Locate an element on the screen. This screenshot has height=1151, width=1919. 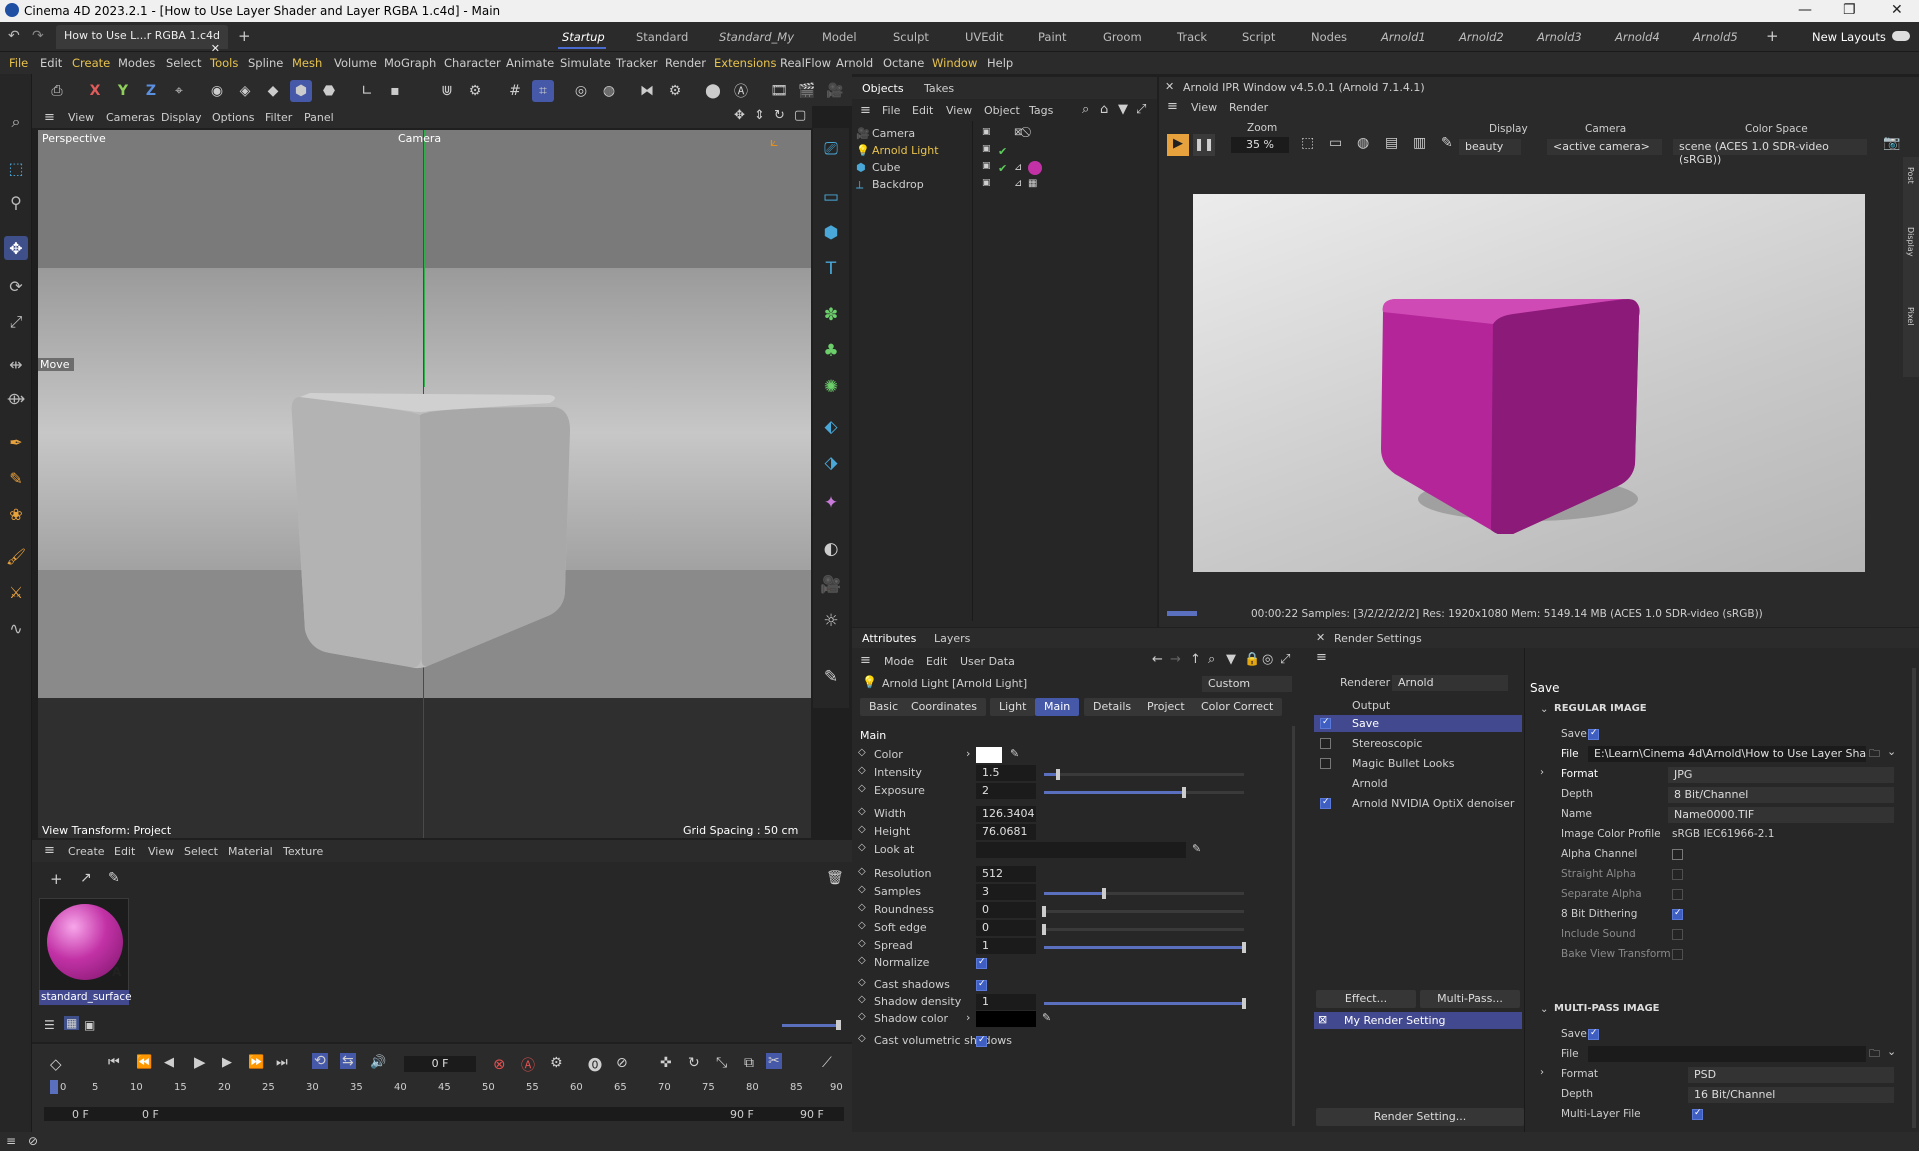
attr-search-icon: ⌕ is located at coordinates (1211, 659).